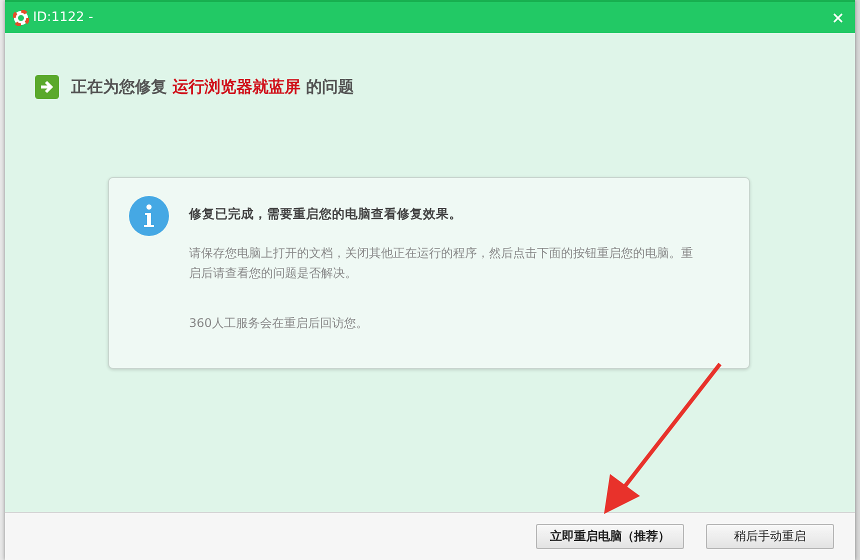  What do you see at coordinates (149, 216) in the screenshot?
I see `info-icon` at bounding box center [149, 216].